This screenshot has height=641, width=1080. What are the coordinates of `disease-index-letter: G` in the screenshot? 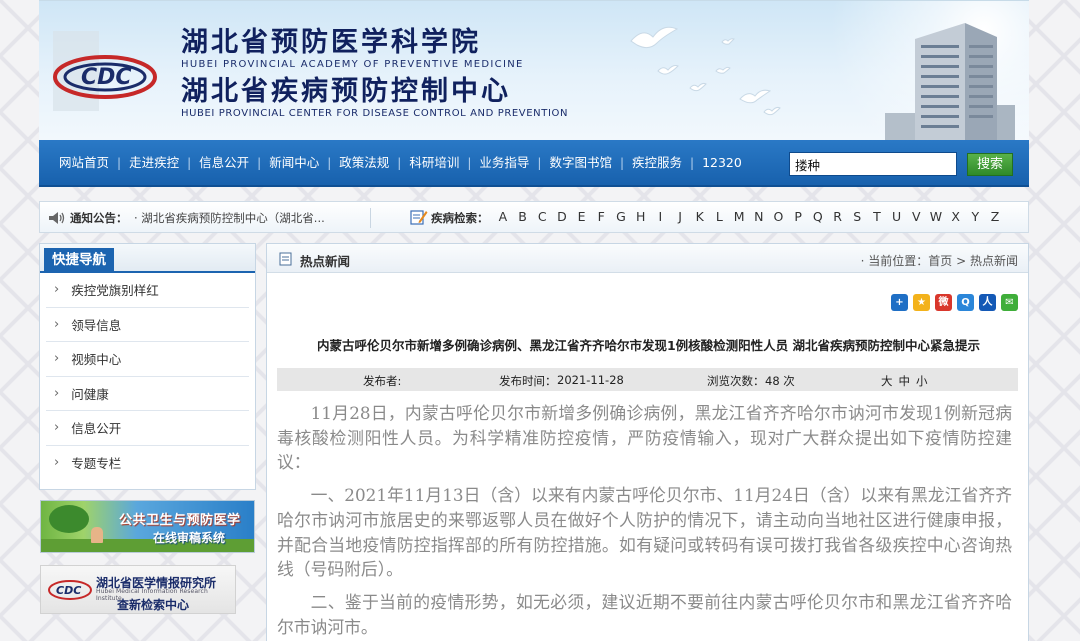 It's located at (621, 216).